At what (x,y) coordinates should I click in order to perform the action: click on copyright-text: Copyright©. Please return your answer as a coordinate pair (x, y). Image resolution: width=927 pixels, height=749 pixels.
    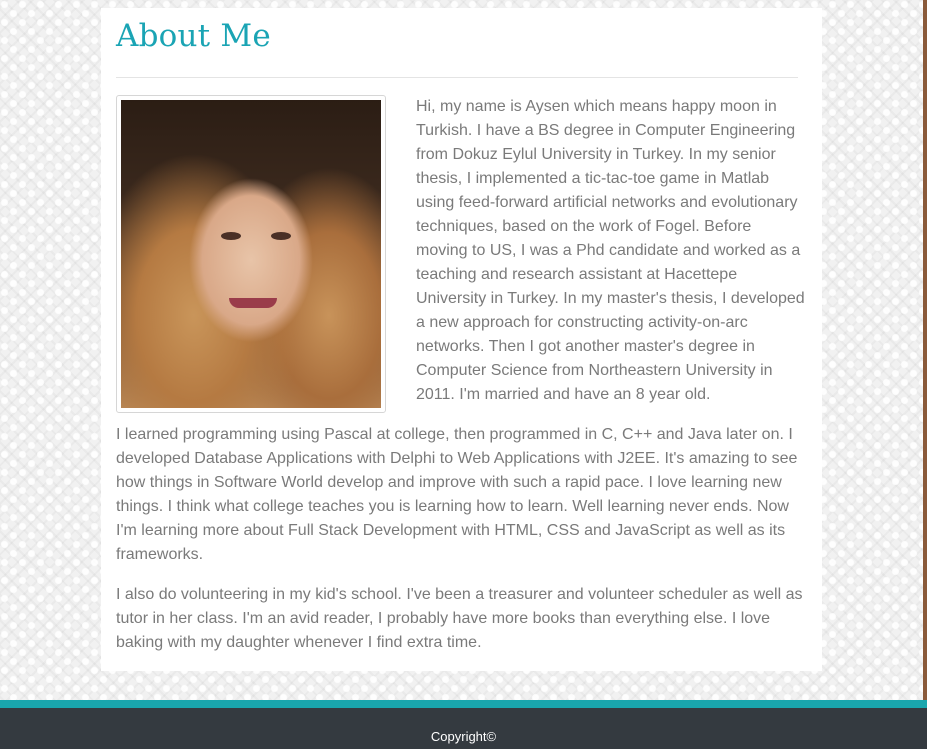
    Looking at the image, I should click on (463, 736).